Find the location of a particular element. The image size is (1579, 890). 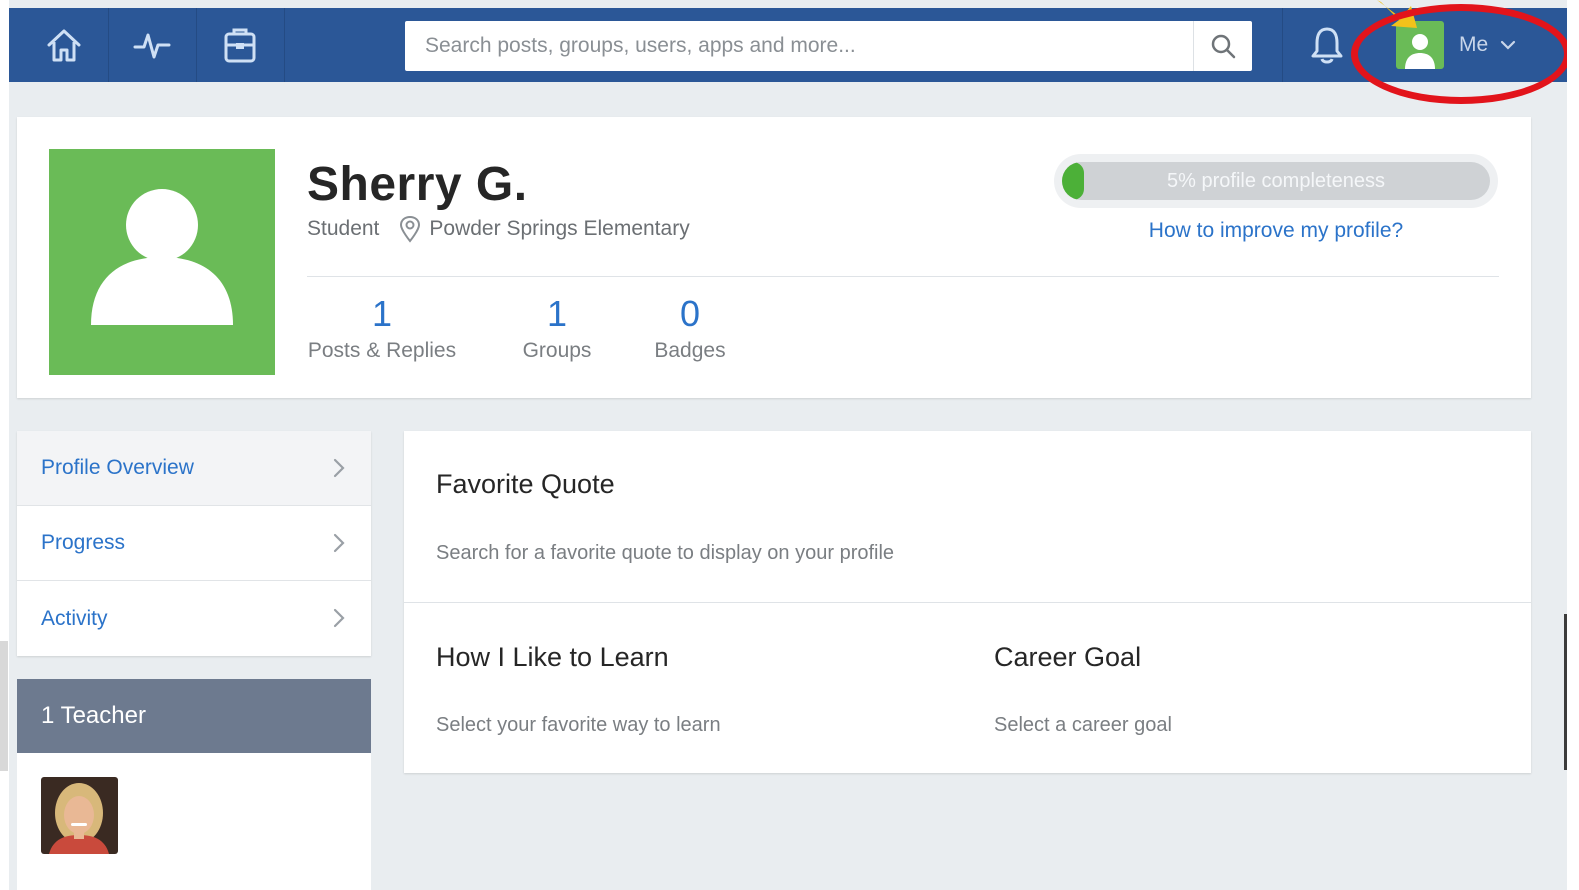

top-navbar: Me is located at coordinates (788, 45).